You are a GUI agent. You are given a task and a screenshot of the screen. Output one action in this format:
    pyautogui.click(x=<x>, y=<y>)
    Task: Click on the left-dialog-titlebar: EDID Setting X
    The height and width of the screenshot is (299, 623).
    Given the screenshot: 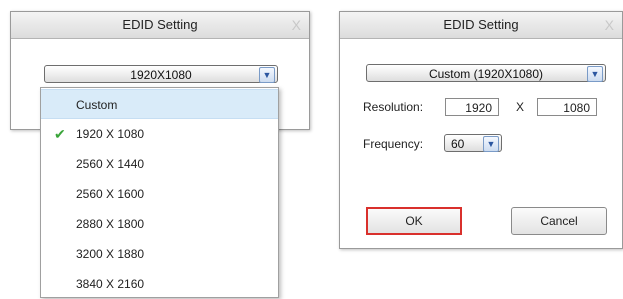 What is the action you would take?
    pyautogui.click(x=160, y=25)
    